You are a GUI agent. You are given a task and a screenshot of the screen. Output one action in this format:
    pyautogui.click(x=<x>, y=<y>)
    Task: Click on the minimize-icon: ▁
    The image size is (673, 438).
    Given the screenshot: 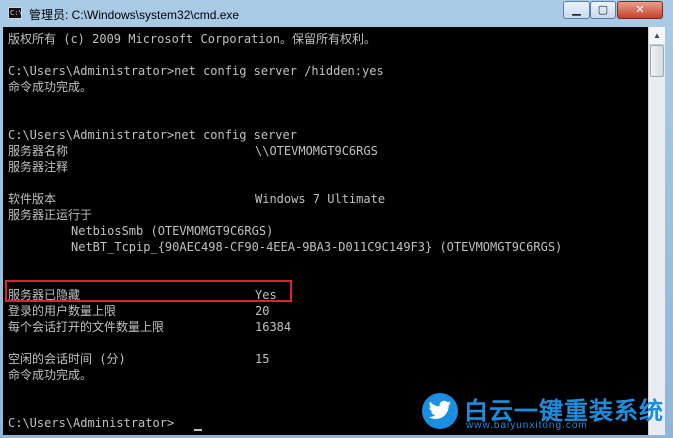 What is the action you would take?
    pyautogui.click(x=576, y=9)
    